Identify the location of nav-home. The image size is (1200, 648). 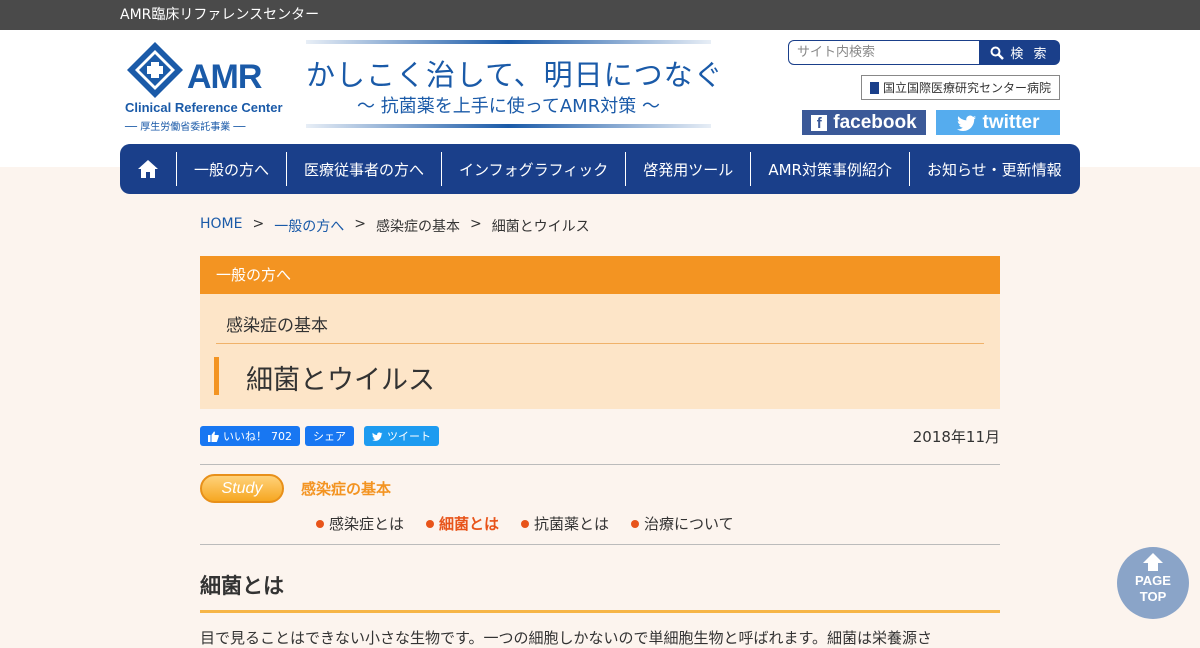
(148, 169).